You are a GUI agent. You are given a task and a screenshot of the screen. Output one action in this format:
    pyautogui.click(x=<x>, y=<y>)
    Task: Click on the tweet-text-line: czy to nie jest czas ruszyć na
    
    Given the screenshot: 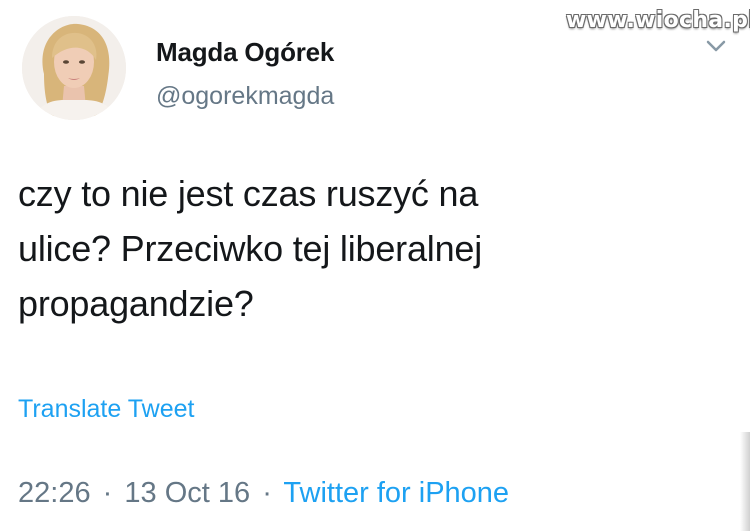 What is the action you would take?
    pyautogui.click(x=248, y=193)
    